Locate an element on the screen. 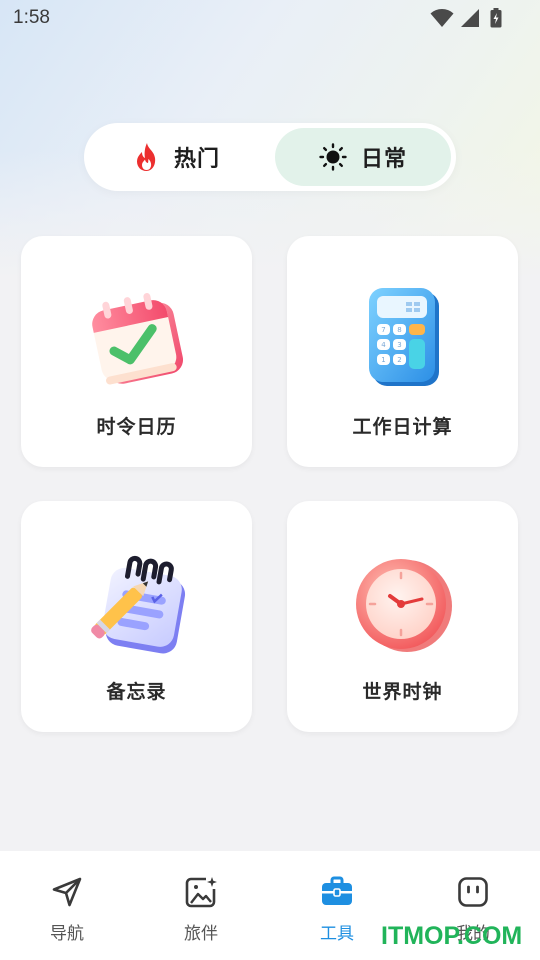 The width and height of the screenshot is (540, 960). category-switch: 热门 日常 is located at coordinates (270, 157).